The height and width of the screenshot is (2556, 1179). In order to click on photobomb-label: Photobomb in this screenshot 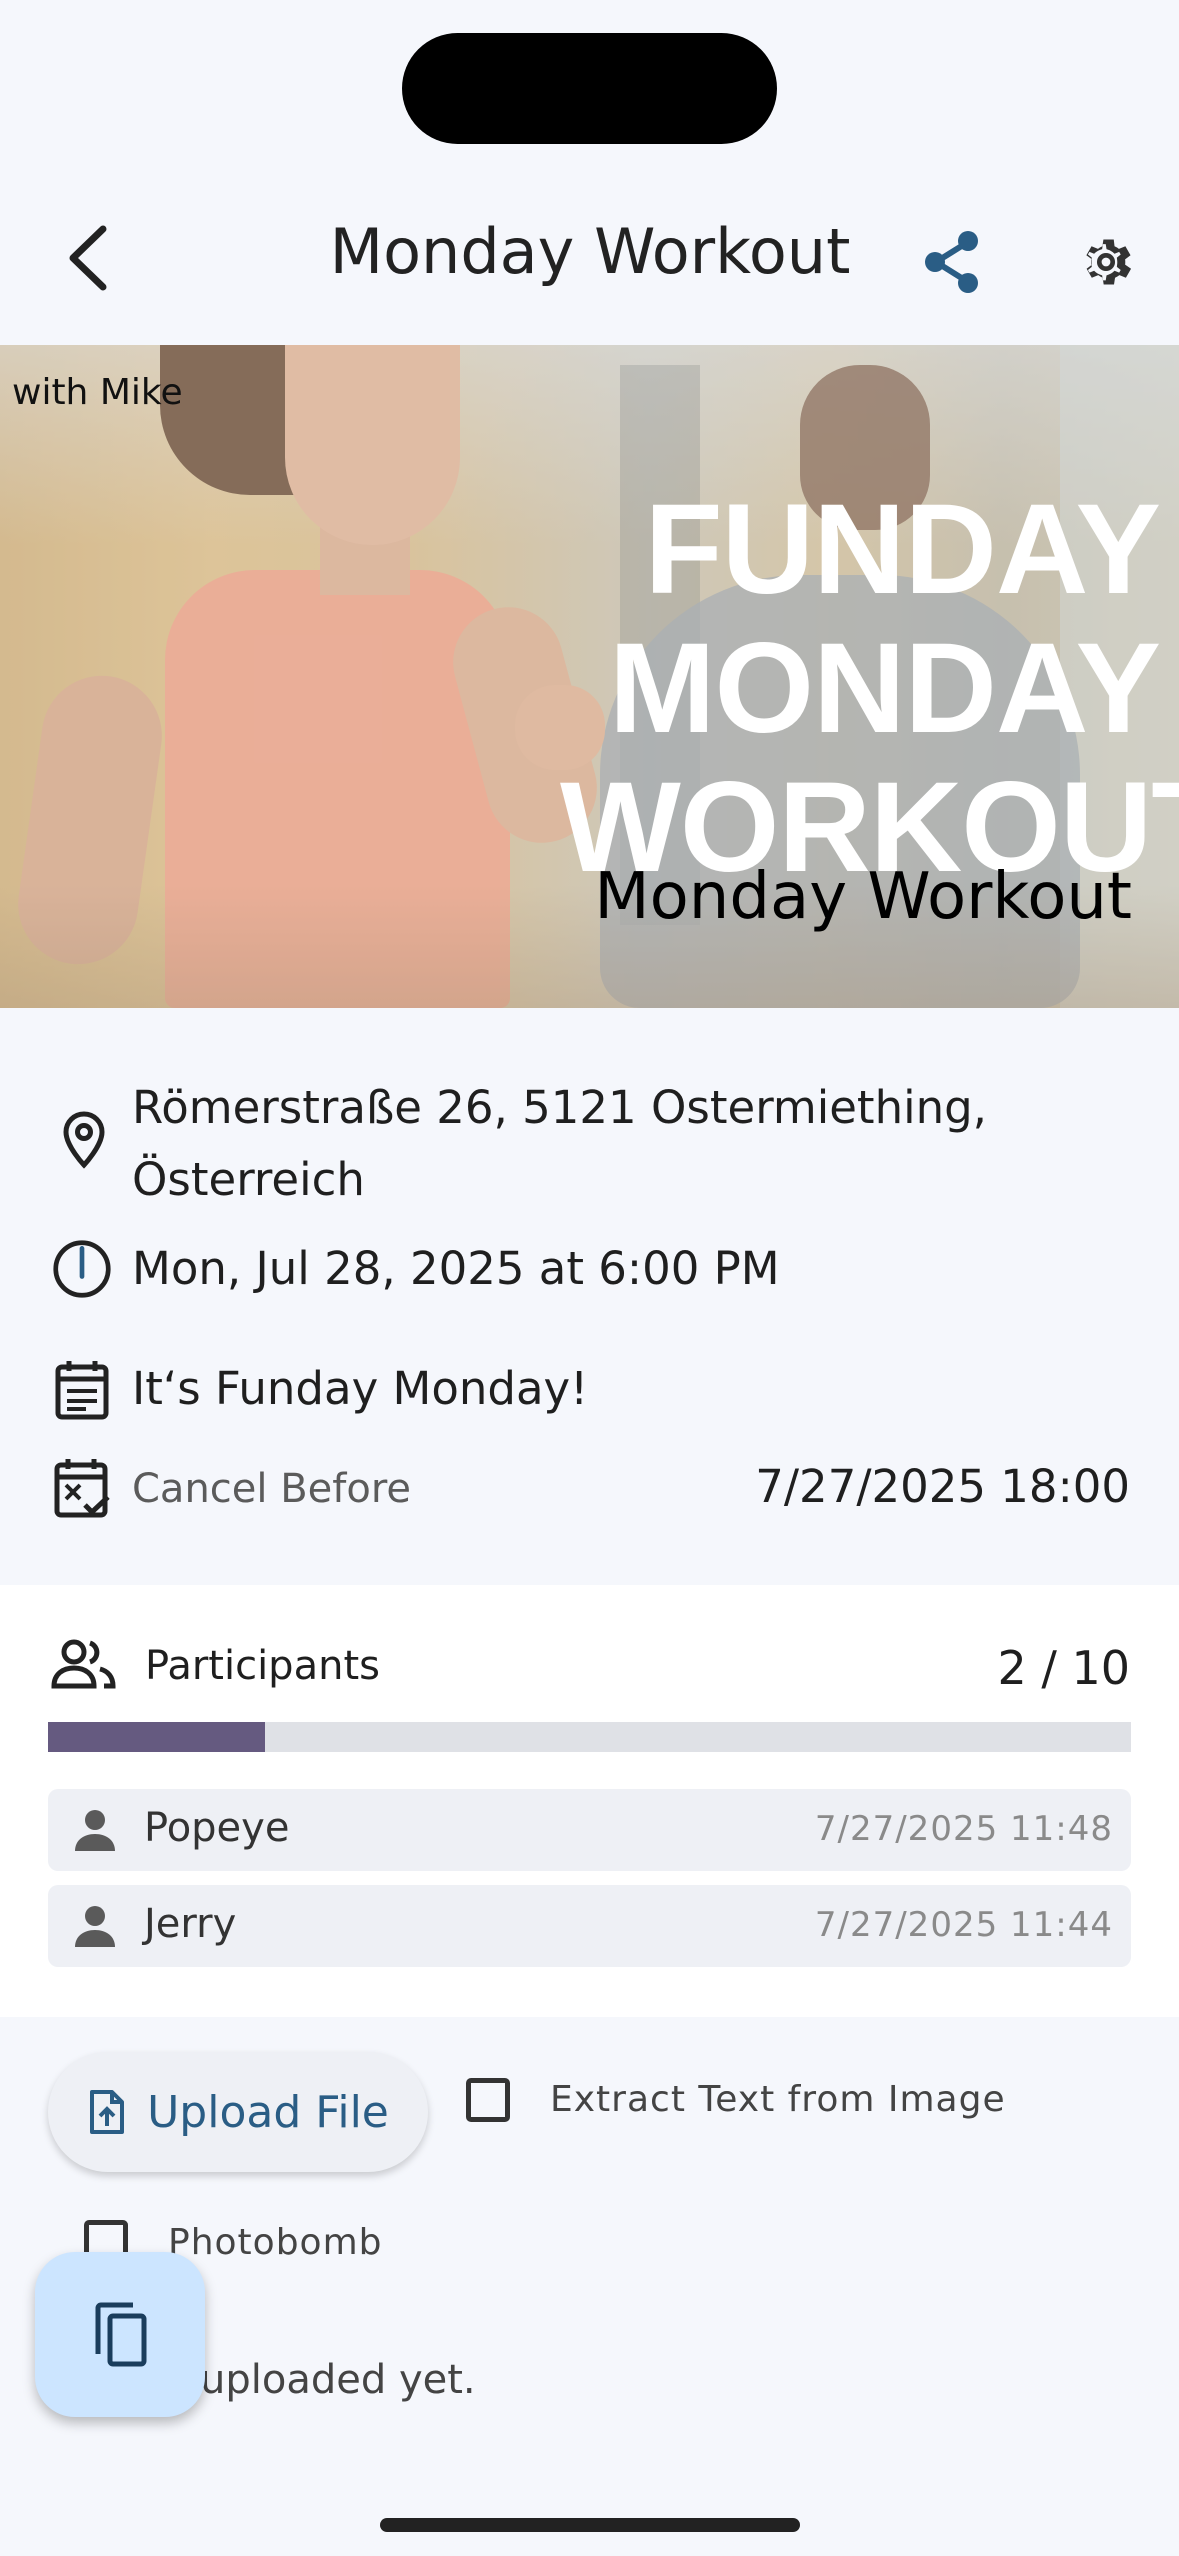, I will do `click(275, 2242)`.